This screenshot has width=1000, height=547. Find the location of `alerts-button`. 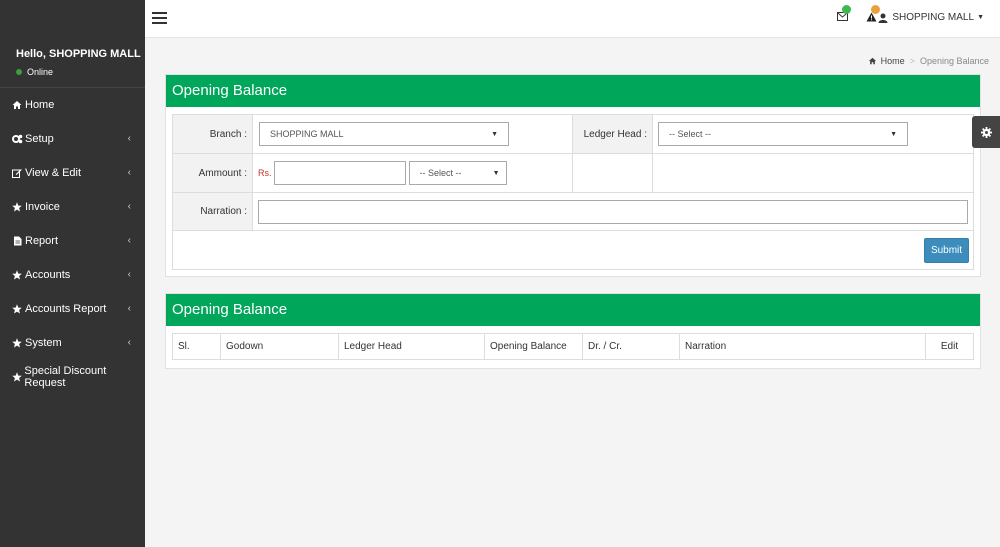

alerts-button is located at coordinates (873, 15).